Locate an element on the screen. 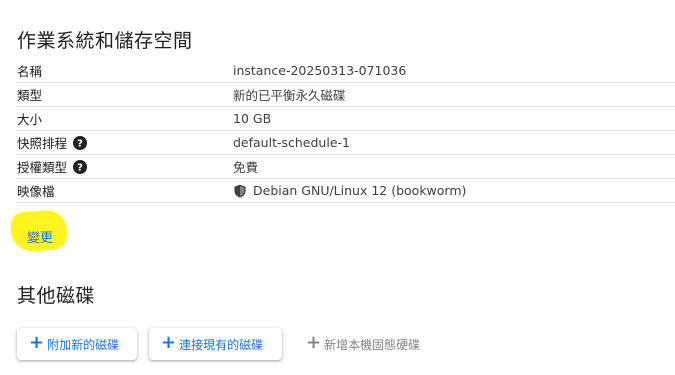 This screenshot has width=675, height=375. attach-existing-disk-button: + 連接現有的磁碟 is located at coordinates (215, 344).